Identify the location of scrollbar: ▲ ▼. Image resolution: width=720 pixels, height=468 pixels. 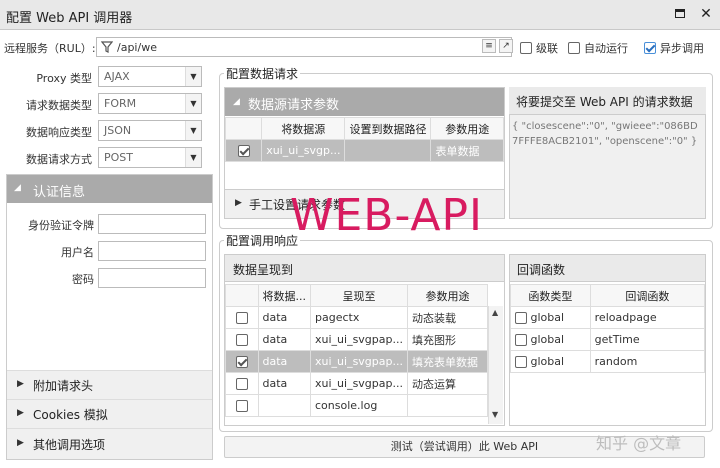
(495, 365).